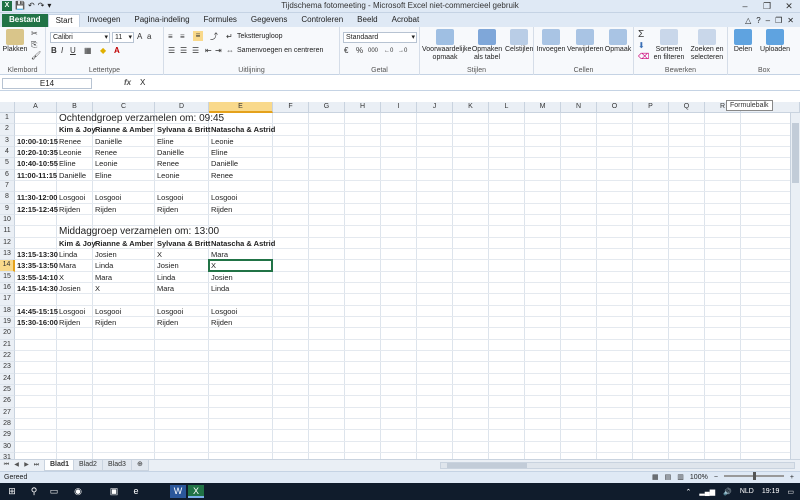  What do you see at coordinates (169, 152) in the screenshot?
I see `cell-d4: Daniëlle` at bounding box center [169, 152].